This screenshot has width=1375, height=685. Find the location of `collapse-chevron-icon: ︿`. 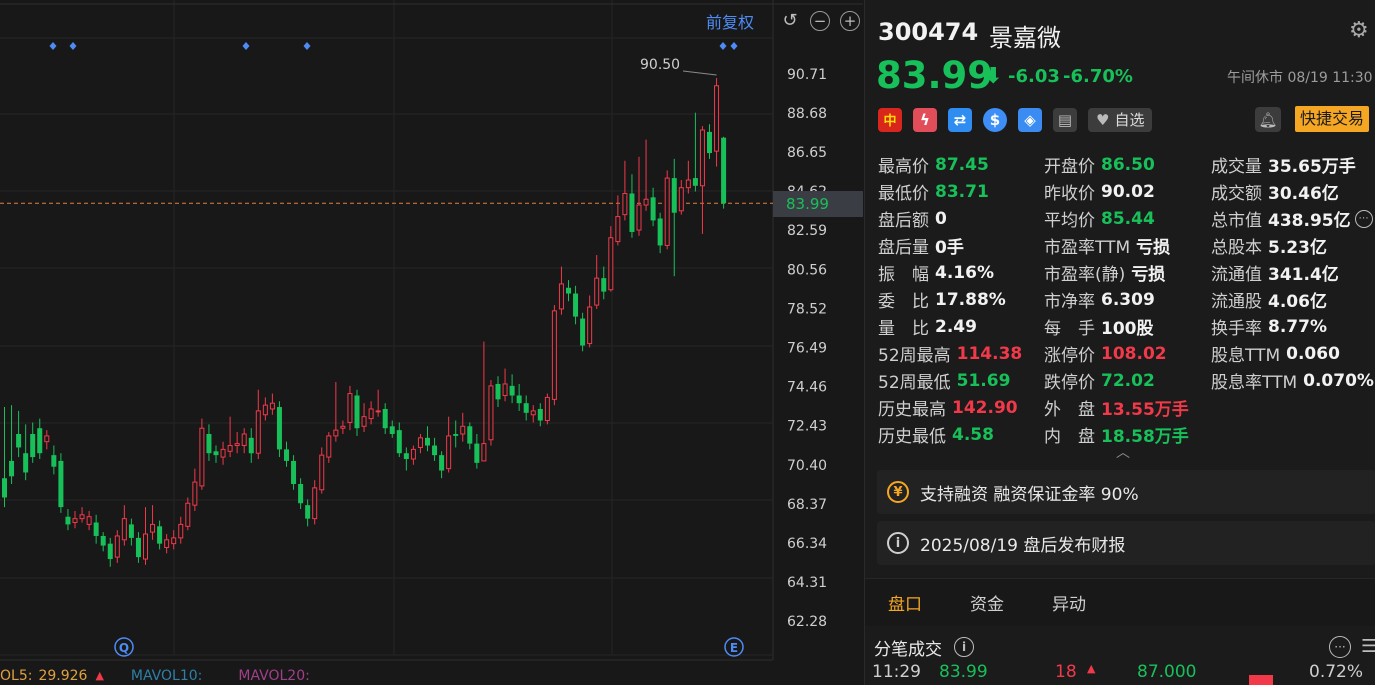

collapse-chevron-icon: ︿ is located at coordinates (1123, 452).